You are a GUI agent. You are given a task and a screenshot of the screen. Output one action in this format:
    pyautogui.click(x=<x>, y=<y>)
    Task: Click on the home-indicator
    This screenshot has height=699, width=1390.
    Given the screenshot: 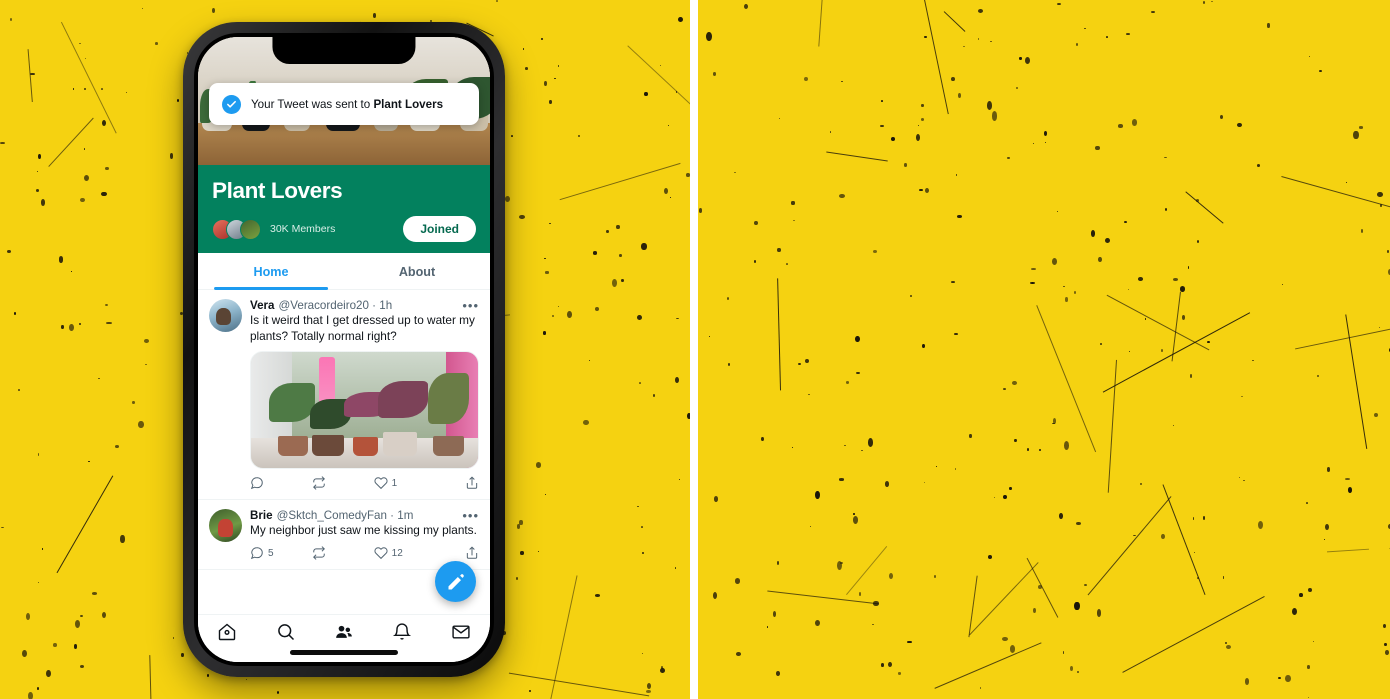 What is the action you would take?
    pyautogui.click(x=344, y=652)
    